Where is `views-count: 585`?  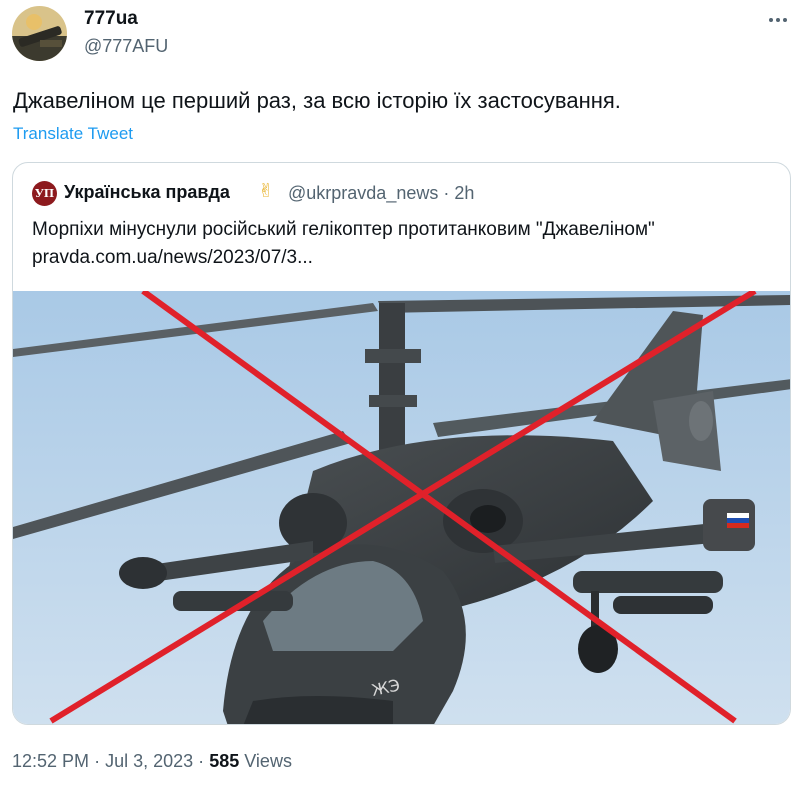
views-count: 585 is located at coordinates (224, 761).